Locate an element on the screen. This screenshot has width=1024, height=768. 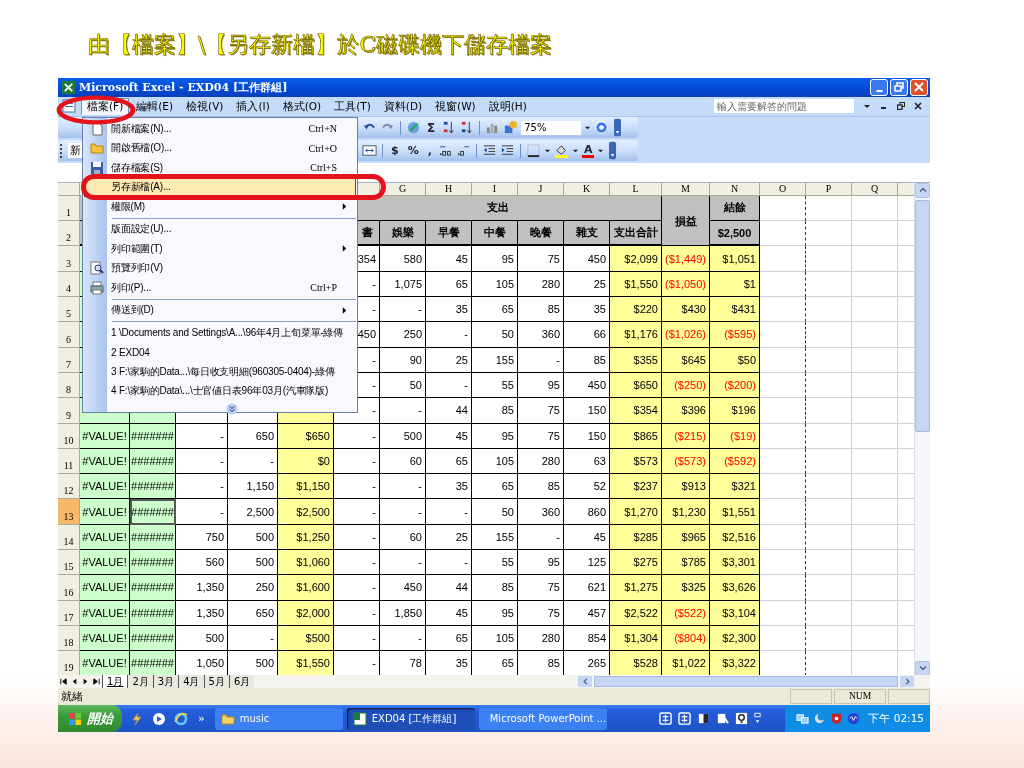
close-icon is located at coordinates (918, 106).